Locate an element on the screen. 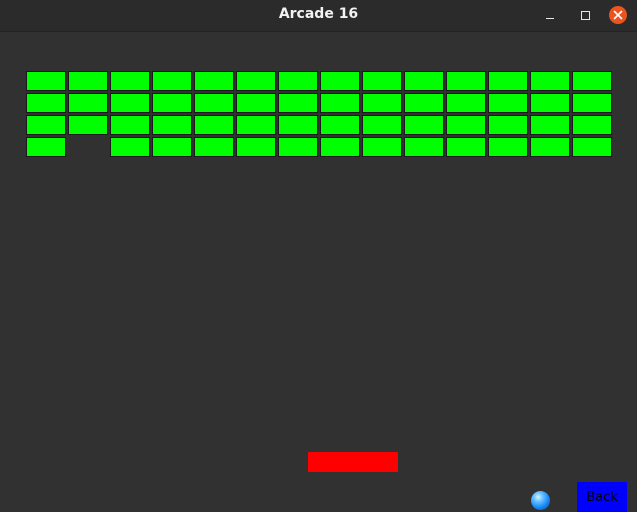 The image size is (637, 512). minimize-icon is located at coordinates (550, 18).